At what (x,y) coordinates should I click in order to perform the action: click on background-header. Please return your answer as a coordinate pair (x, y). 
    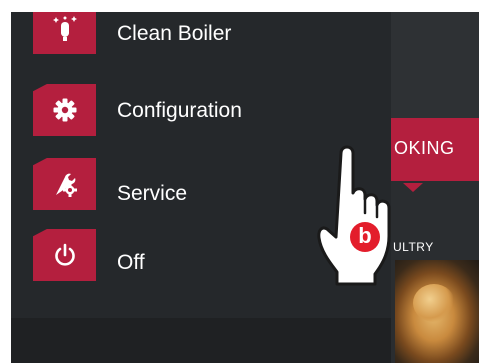
    Looking at the image, I should click on (435, 65).